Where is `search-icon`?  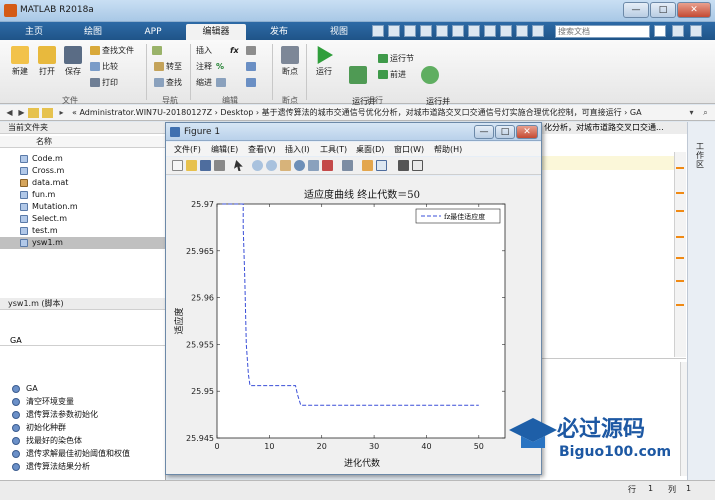 search-icon is located at coordinates (660, 31).